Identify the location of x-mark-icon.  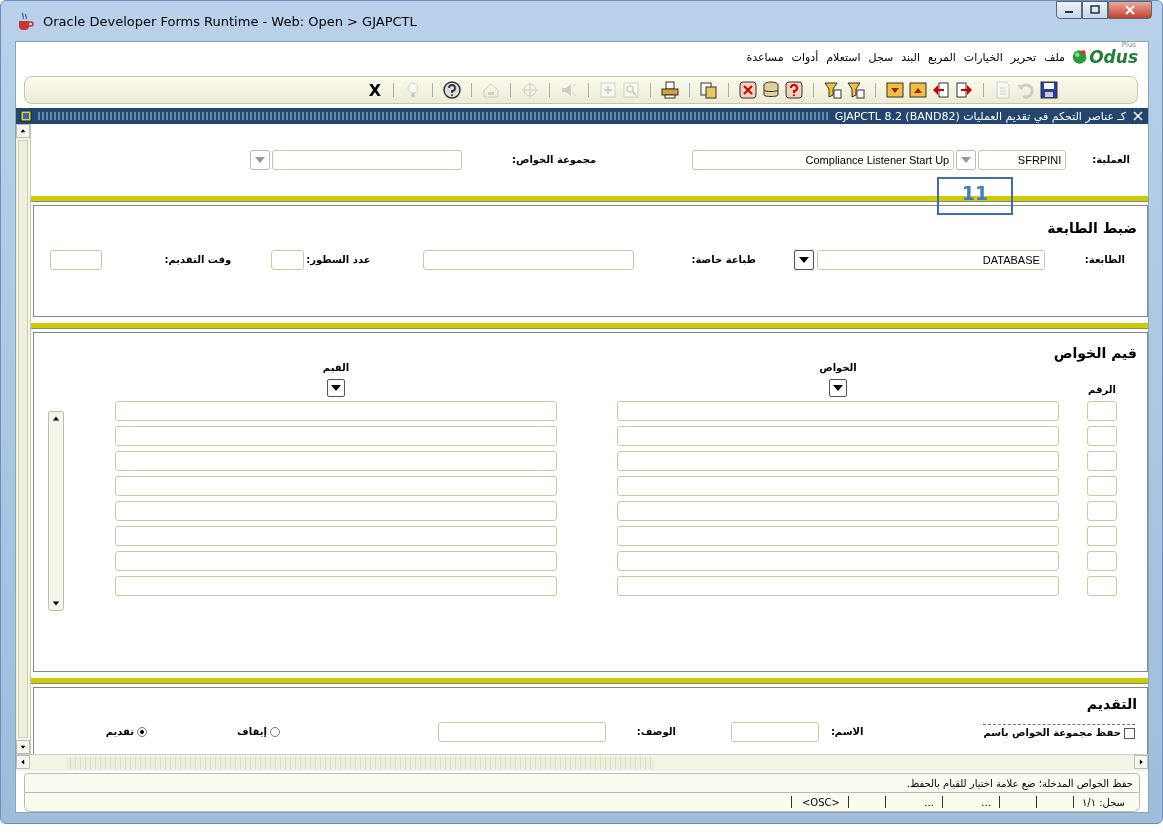
(748, 90).